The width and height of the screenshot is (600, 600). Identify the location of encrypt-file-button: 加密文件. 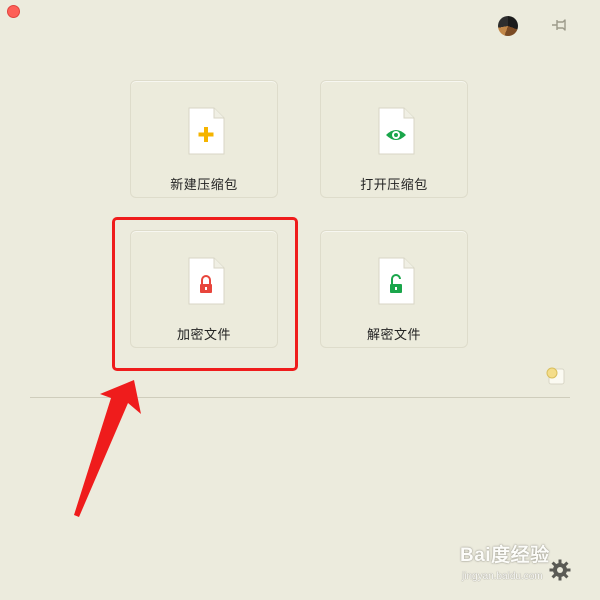
(204, 289).